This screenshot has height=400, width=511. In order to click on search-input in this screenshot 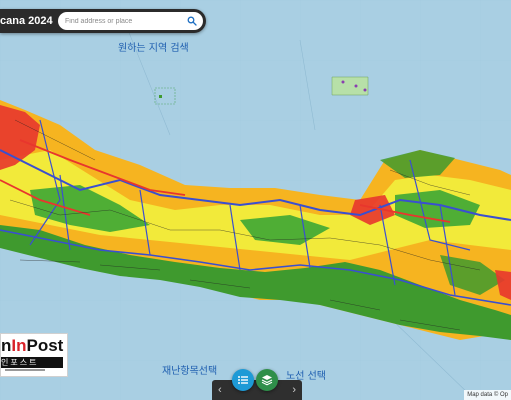, I will do `click(122, 21)`.